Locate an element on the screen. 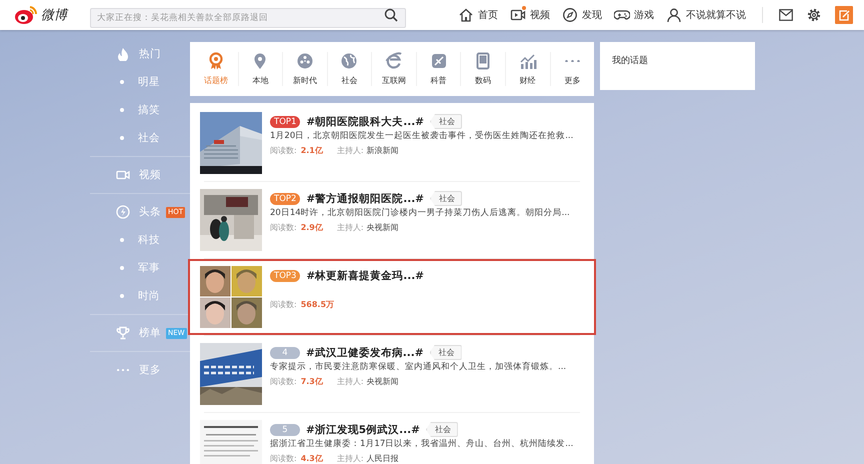 This screenshot has height=464, width=864. category-tab: 社会 is located at coordinates (350, 69).